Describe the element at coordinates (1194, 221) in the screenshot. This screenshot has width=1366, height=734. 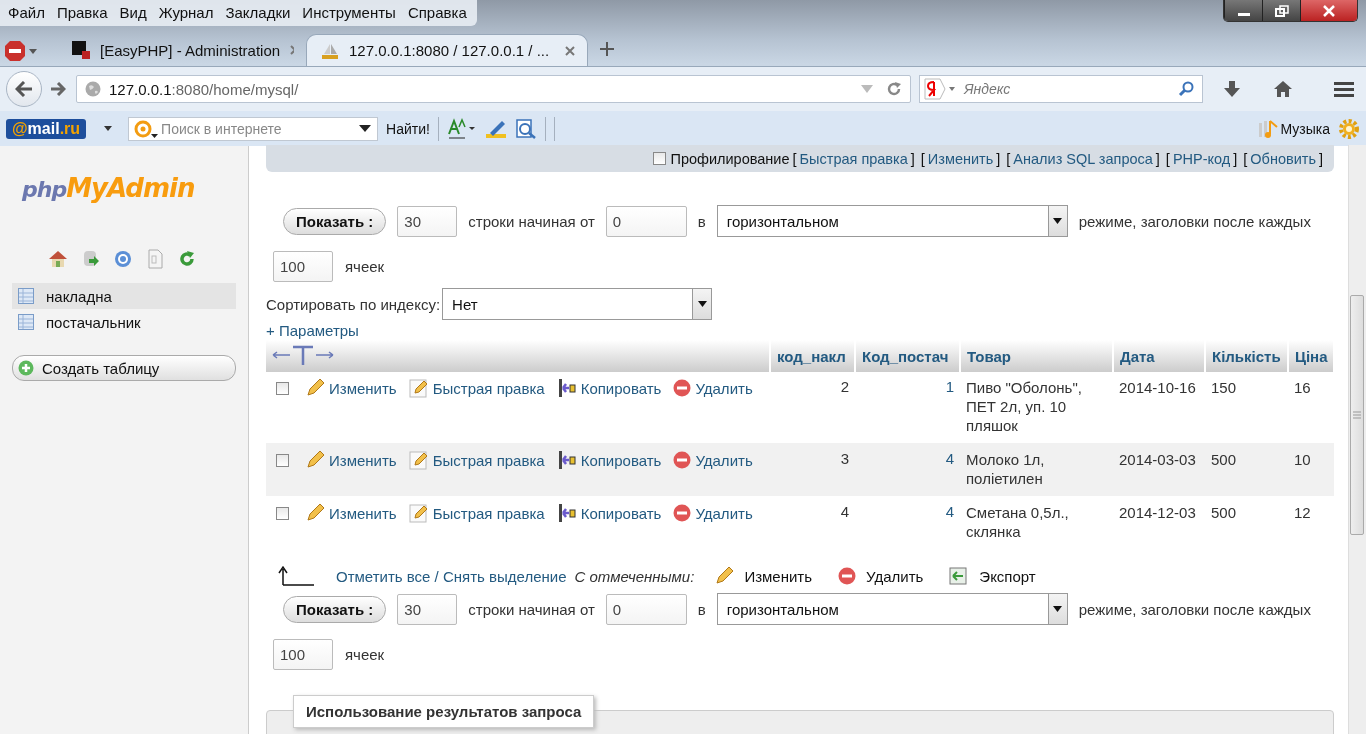
I see `field-label: режиме, заголовки после каждых` at that location.